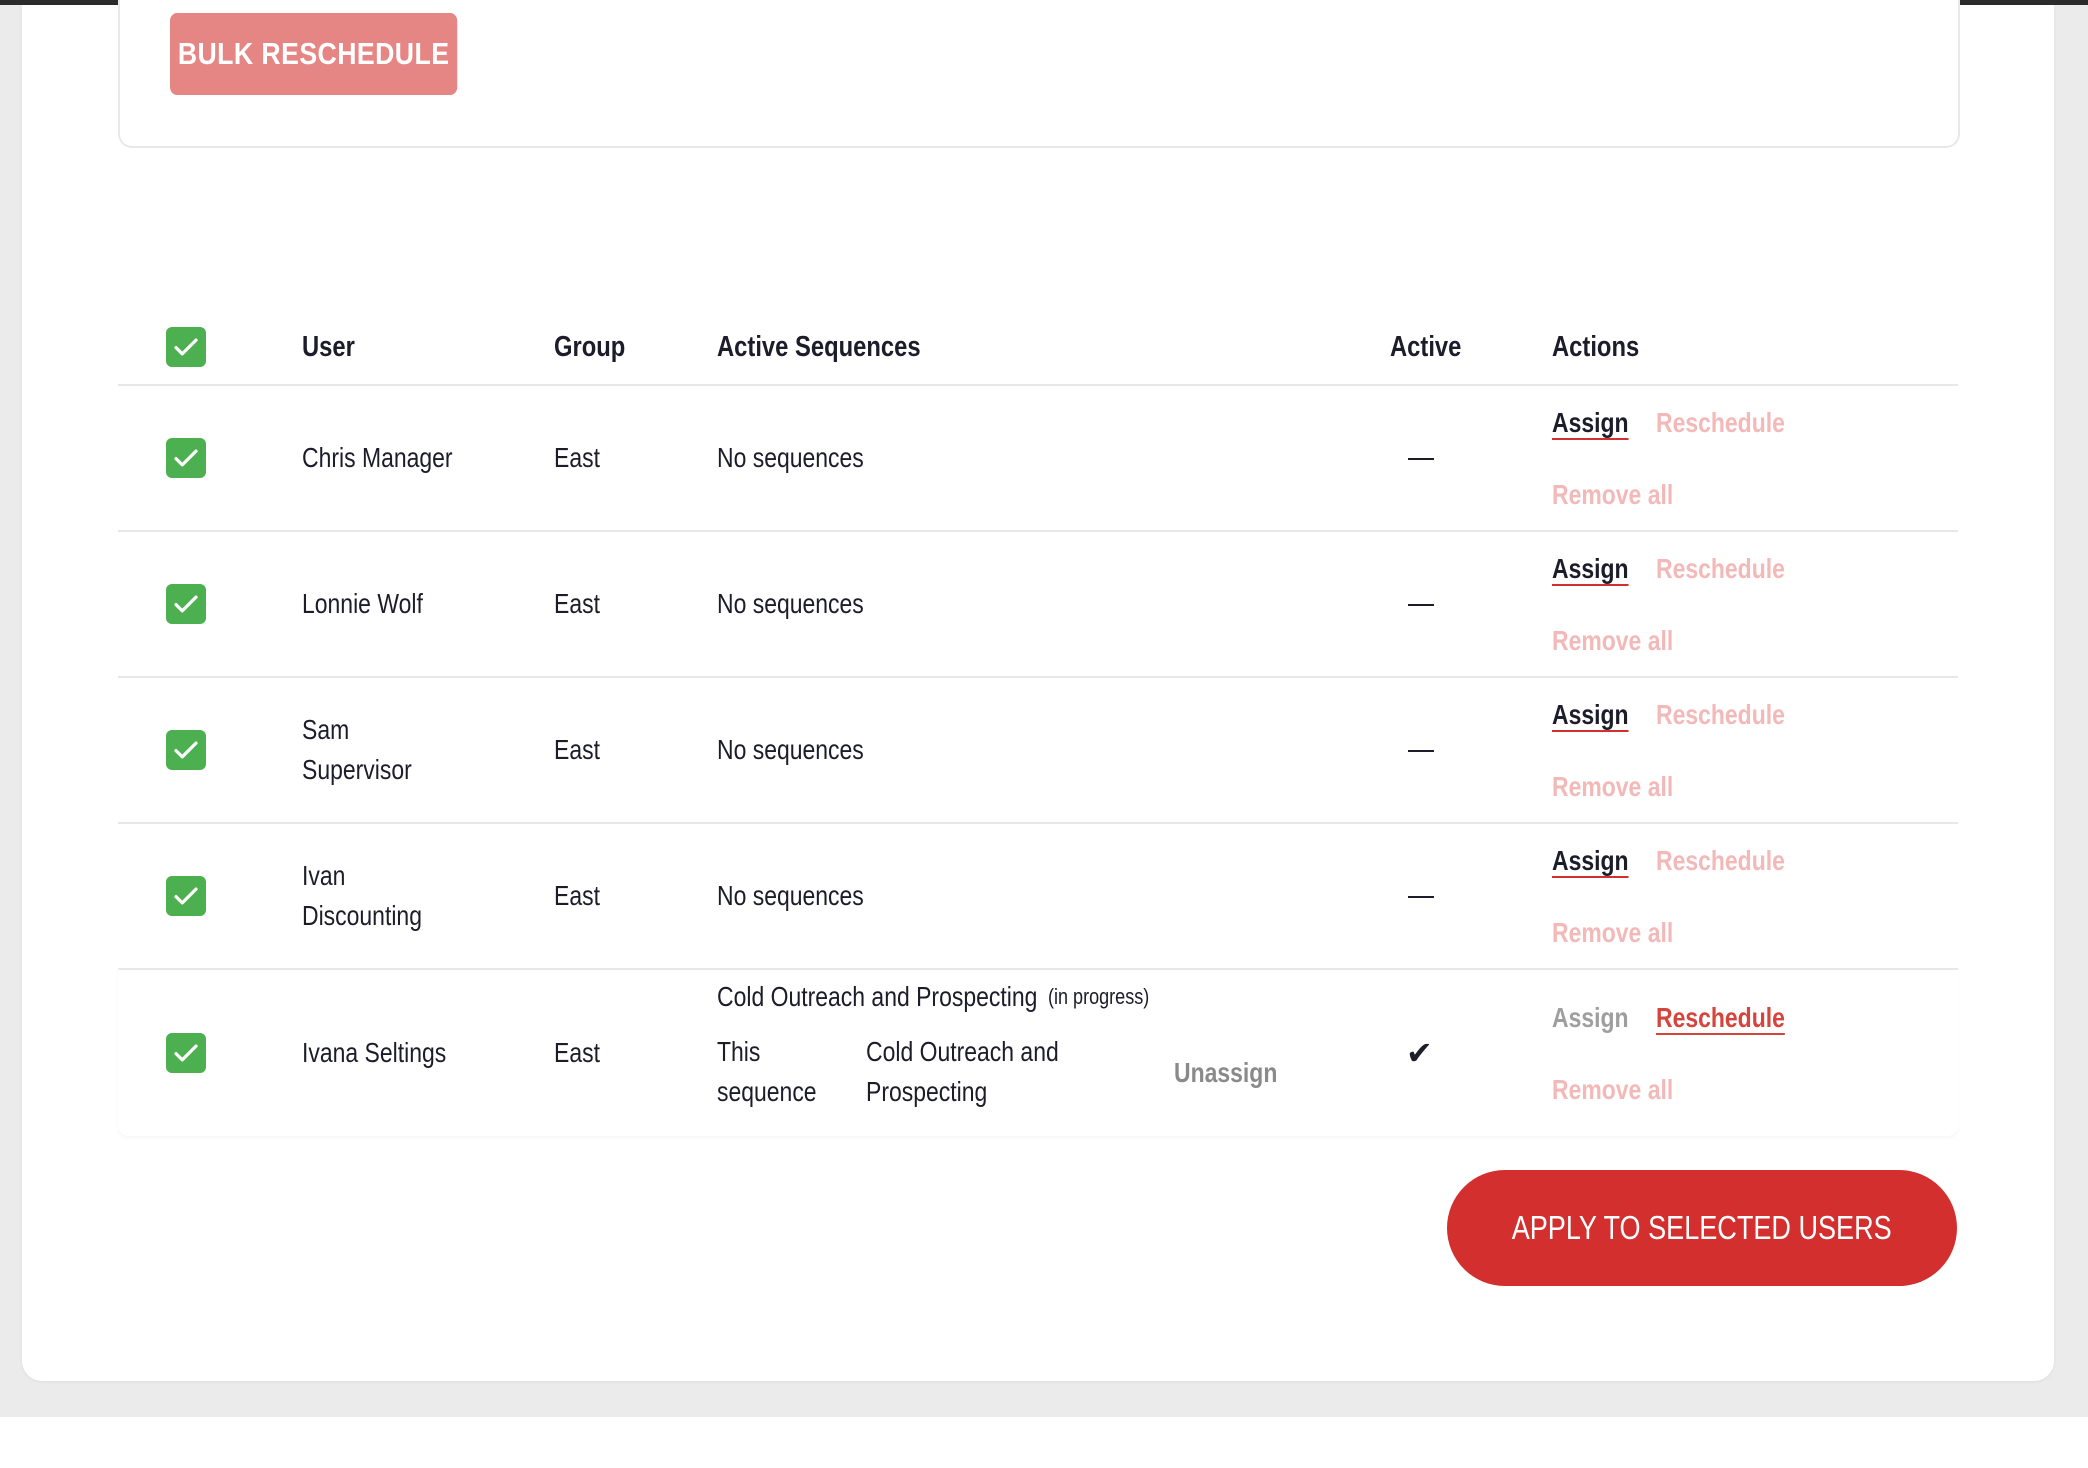 This screenshot has width=2088, height=1468. I want to click on sequence-detail-line2: Prospecting, so click(927, 1091).